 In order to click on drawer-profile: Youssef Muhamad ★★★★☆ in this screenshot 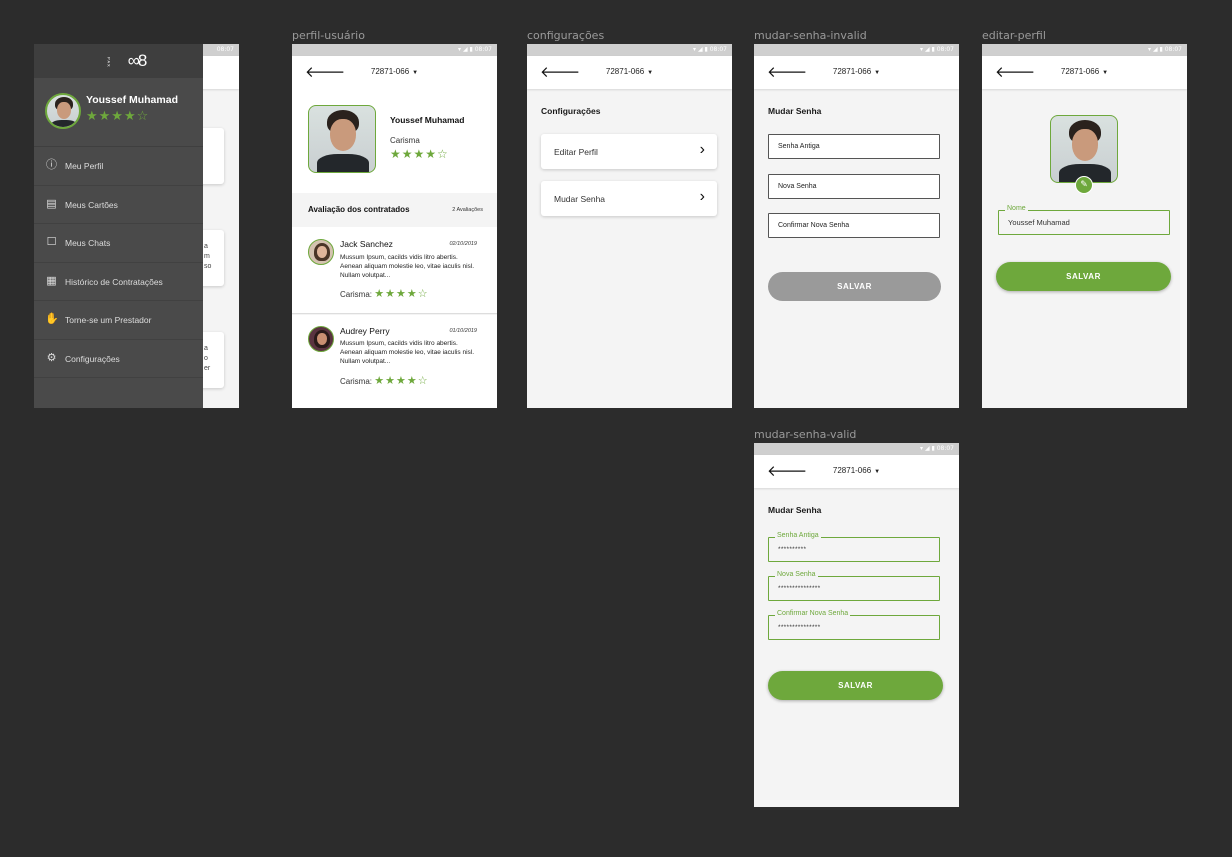, I will do `click(118, 112)`.